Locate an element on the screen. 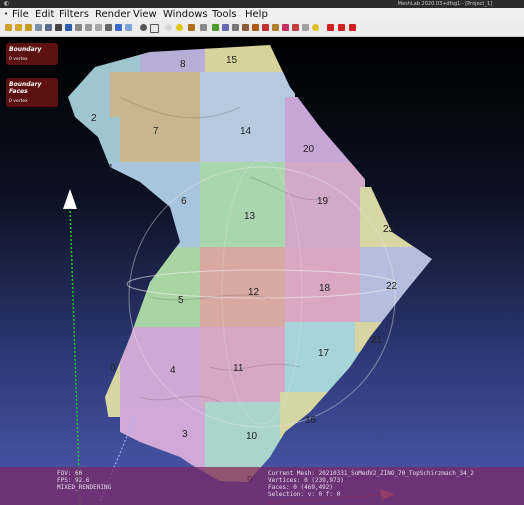  window-title: MeshLab 2020.03+dfsg1 - [Project_1] is located at coordinates (444, 4).